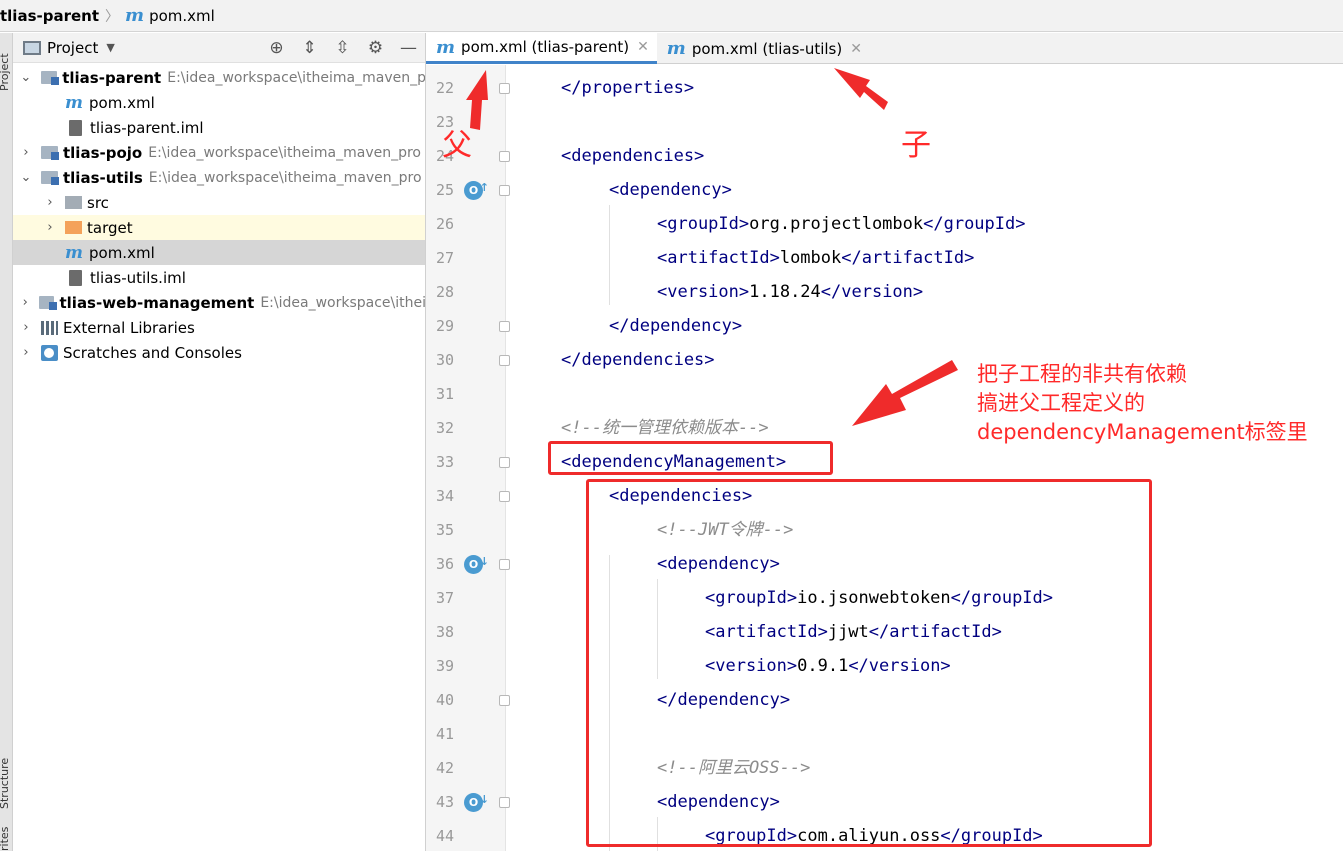  What do you see at coordinates (628, 88) in the screenshot?
I see `code-text: </properties>` at bounding box center [628, 88].